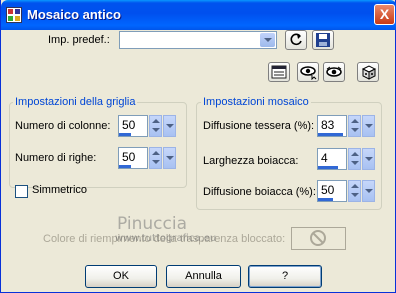 This screenshot has width=396, height=293. Describe the element at coordinates (325, 199) in the screenshot. I see `grout-diffusion-level-bar` at that location.